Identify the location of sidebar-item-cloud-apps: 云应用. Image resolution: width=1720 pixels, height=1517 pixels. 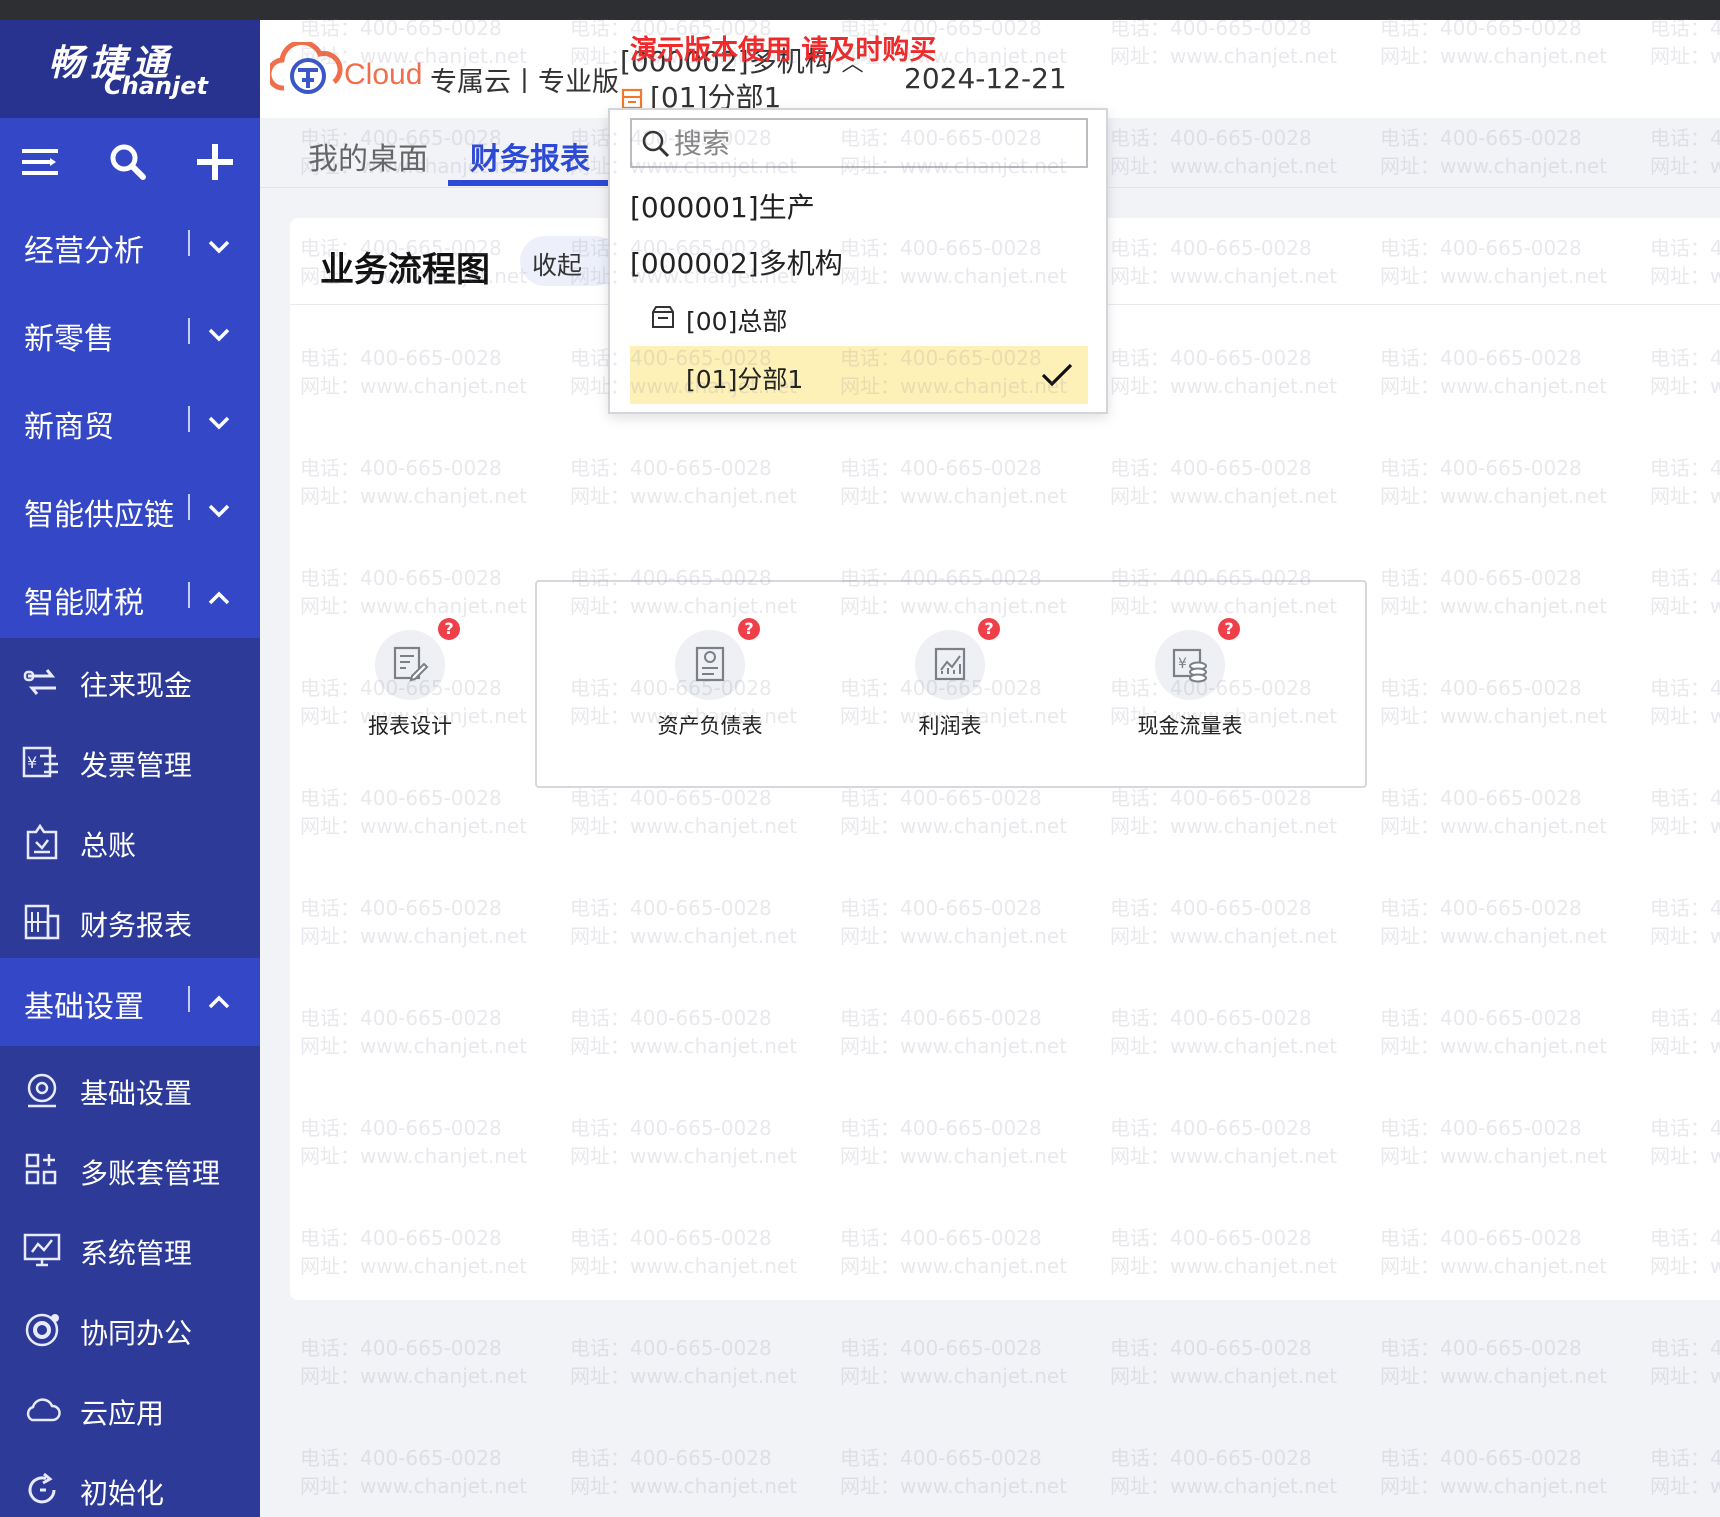
(130, 1410).